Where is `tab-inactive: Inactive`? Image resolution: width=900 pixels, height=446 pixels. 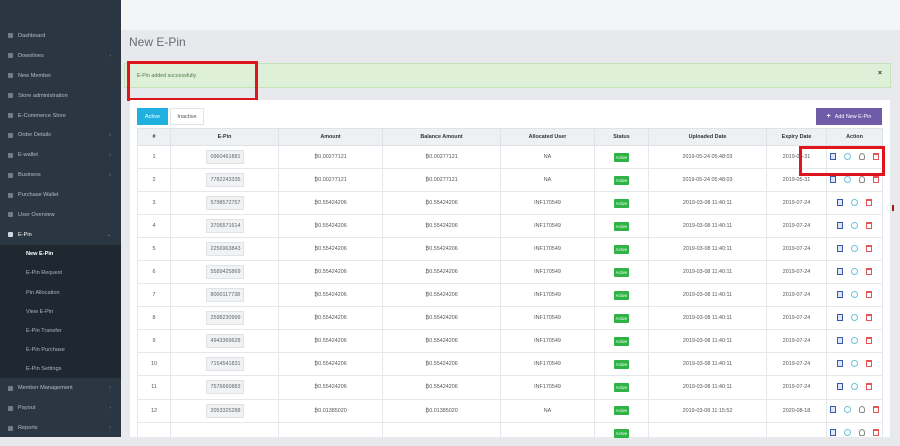
tab-inactive: Inactive is located at coordinates (187, 116).